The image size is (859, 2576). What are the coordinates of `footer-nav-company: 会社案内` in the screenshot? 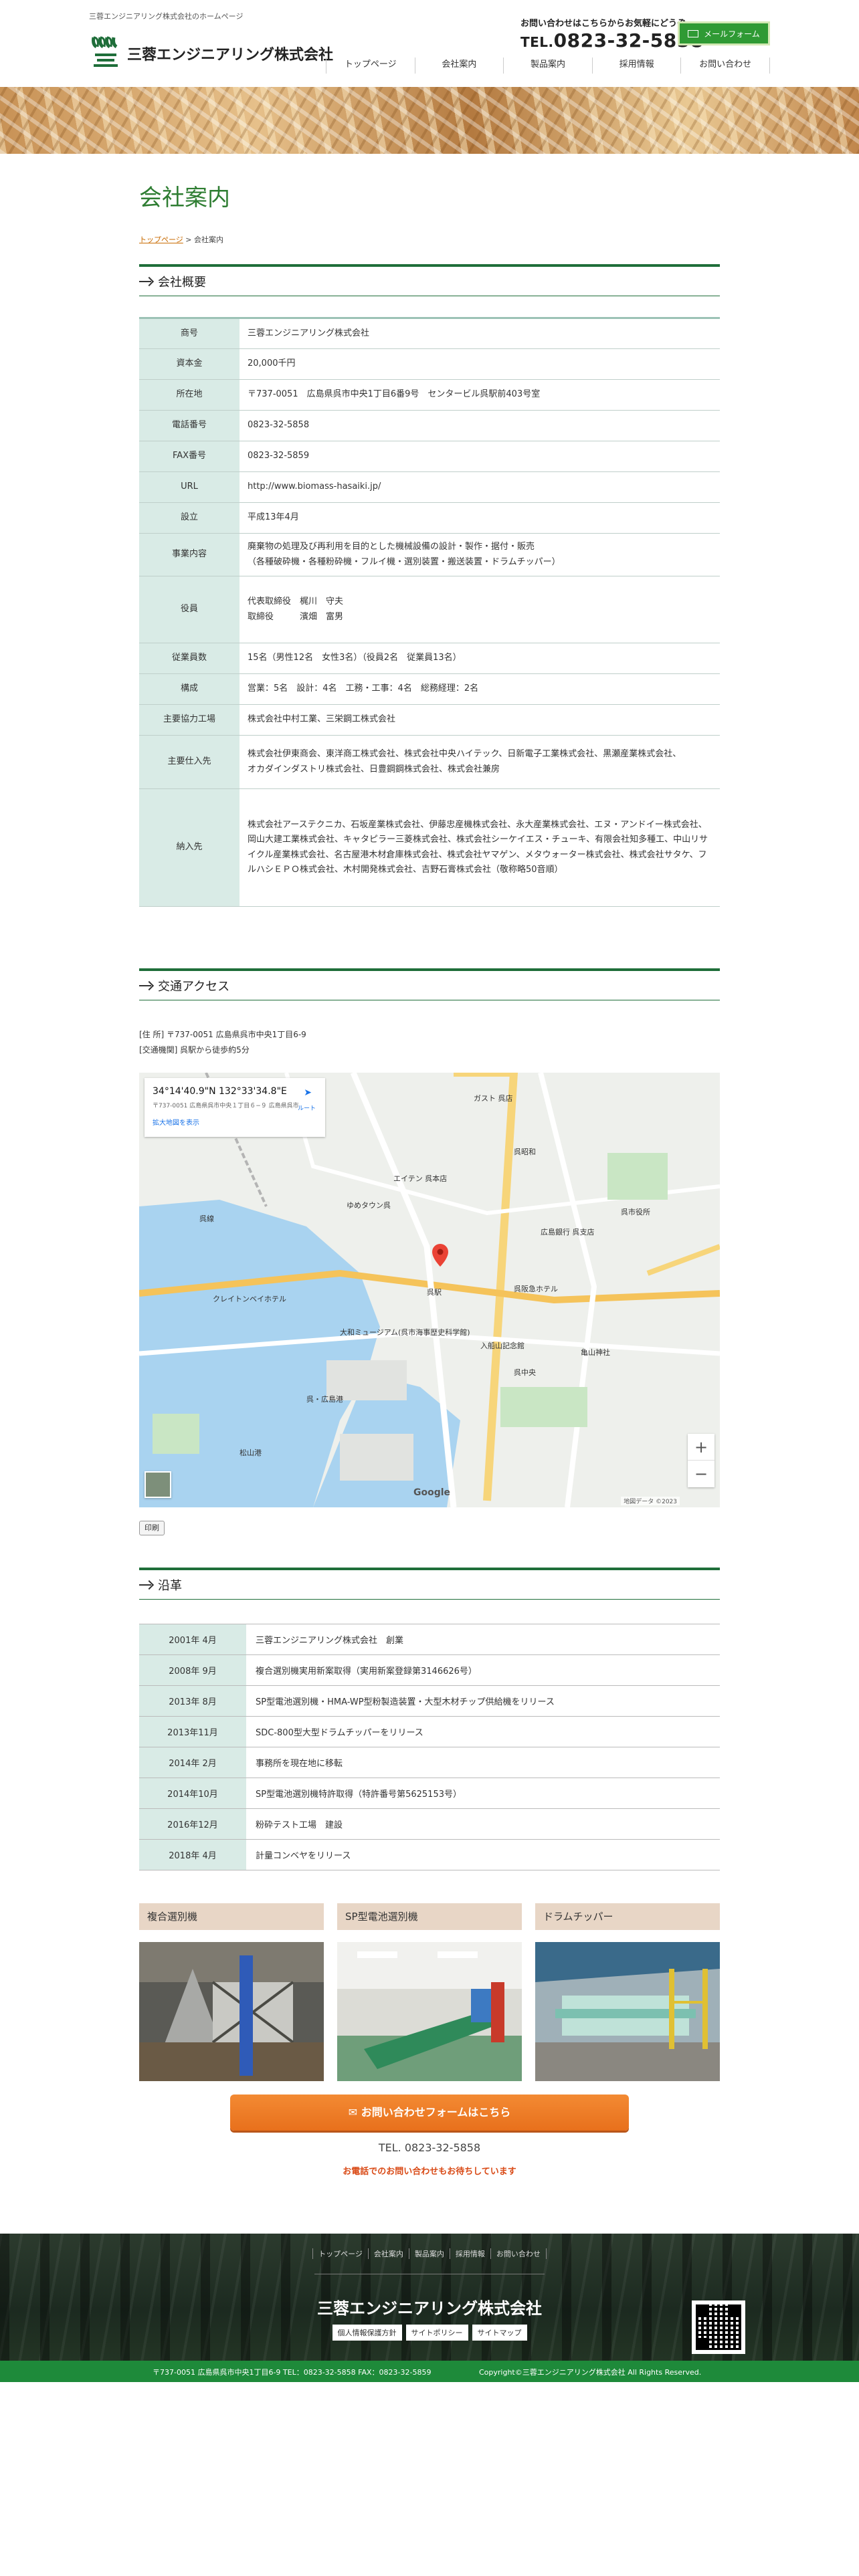 It's located at (389, 2253).